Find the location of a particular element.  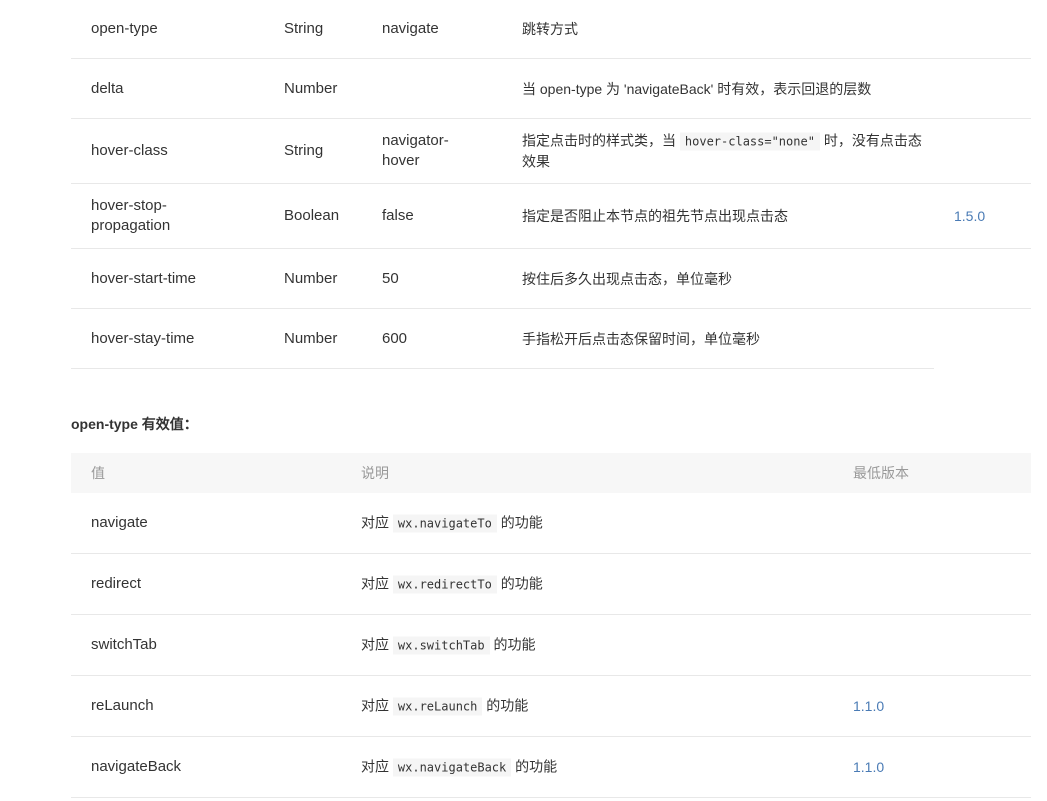

attr-desc: 指定点击时的样式类，当 hover-class="none" 时，没有点击态效果 is located at coordinates (724, 151).